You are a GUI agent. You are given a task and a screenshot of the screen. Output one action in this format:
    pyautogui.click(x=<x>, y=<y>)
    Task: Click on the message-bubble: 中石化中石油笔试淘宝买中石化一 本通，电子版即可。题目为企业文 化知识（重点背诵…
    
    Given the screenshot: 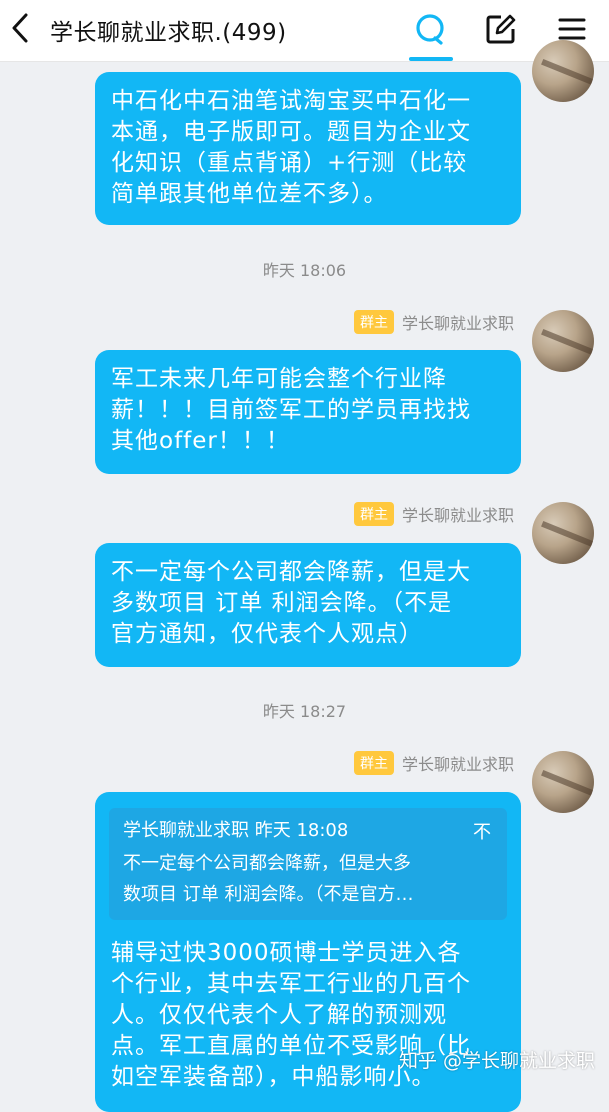 What is the action you would take?
    pyautogui.click(x=308, y=148)
    